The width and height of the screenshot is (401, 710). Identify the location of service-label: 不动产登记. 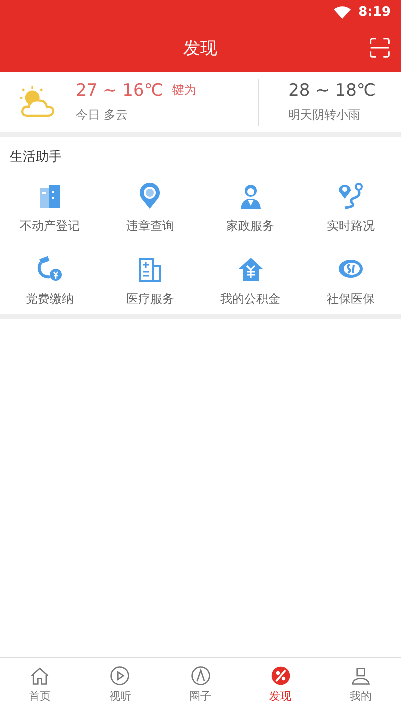
(50, 226).